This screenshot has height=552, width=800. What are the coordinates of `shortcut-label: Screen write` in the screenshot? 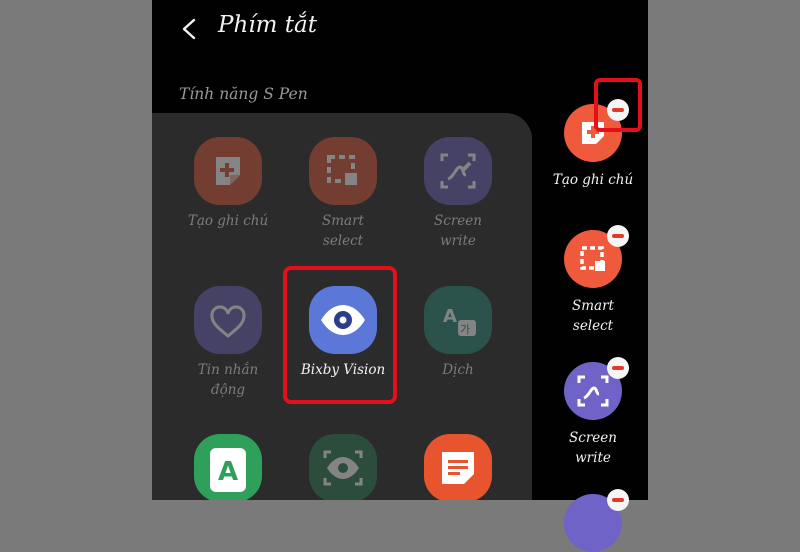 It's located at (593, 448).